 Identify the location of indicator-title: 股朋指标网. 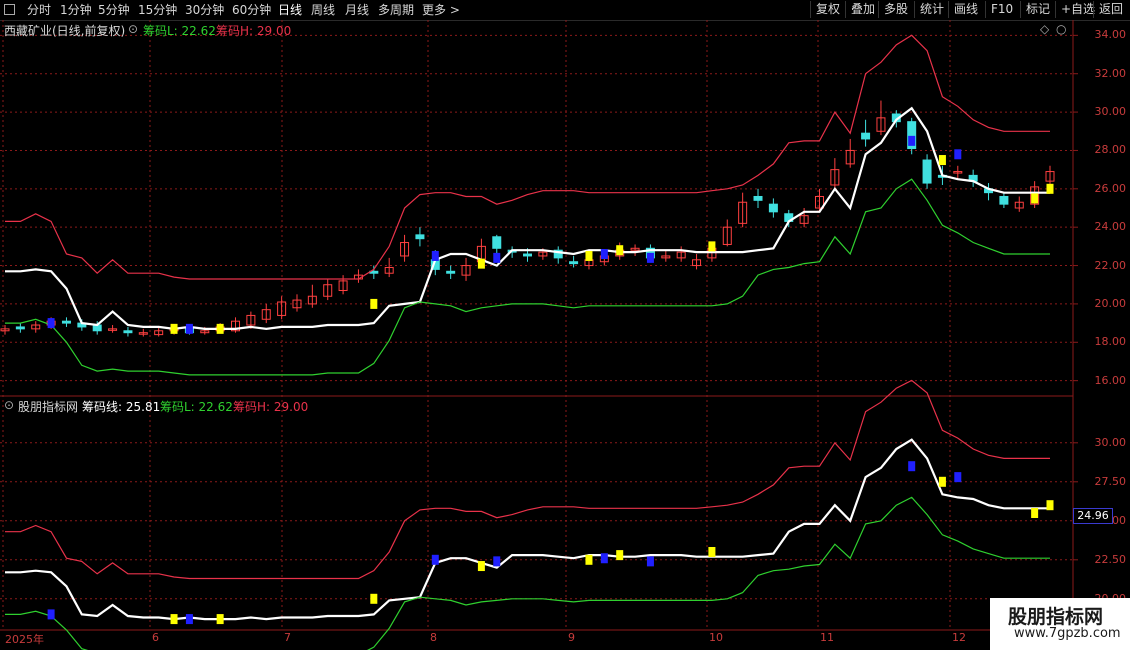
(48, 407).